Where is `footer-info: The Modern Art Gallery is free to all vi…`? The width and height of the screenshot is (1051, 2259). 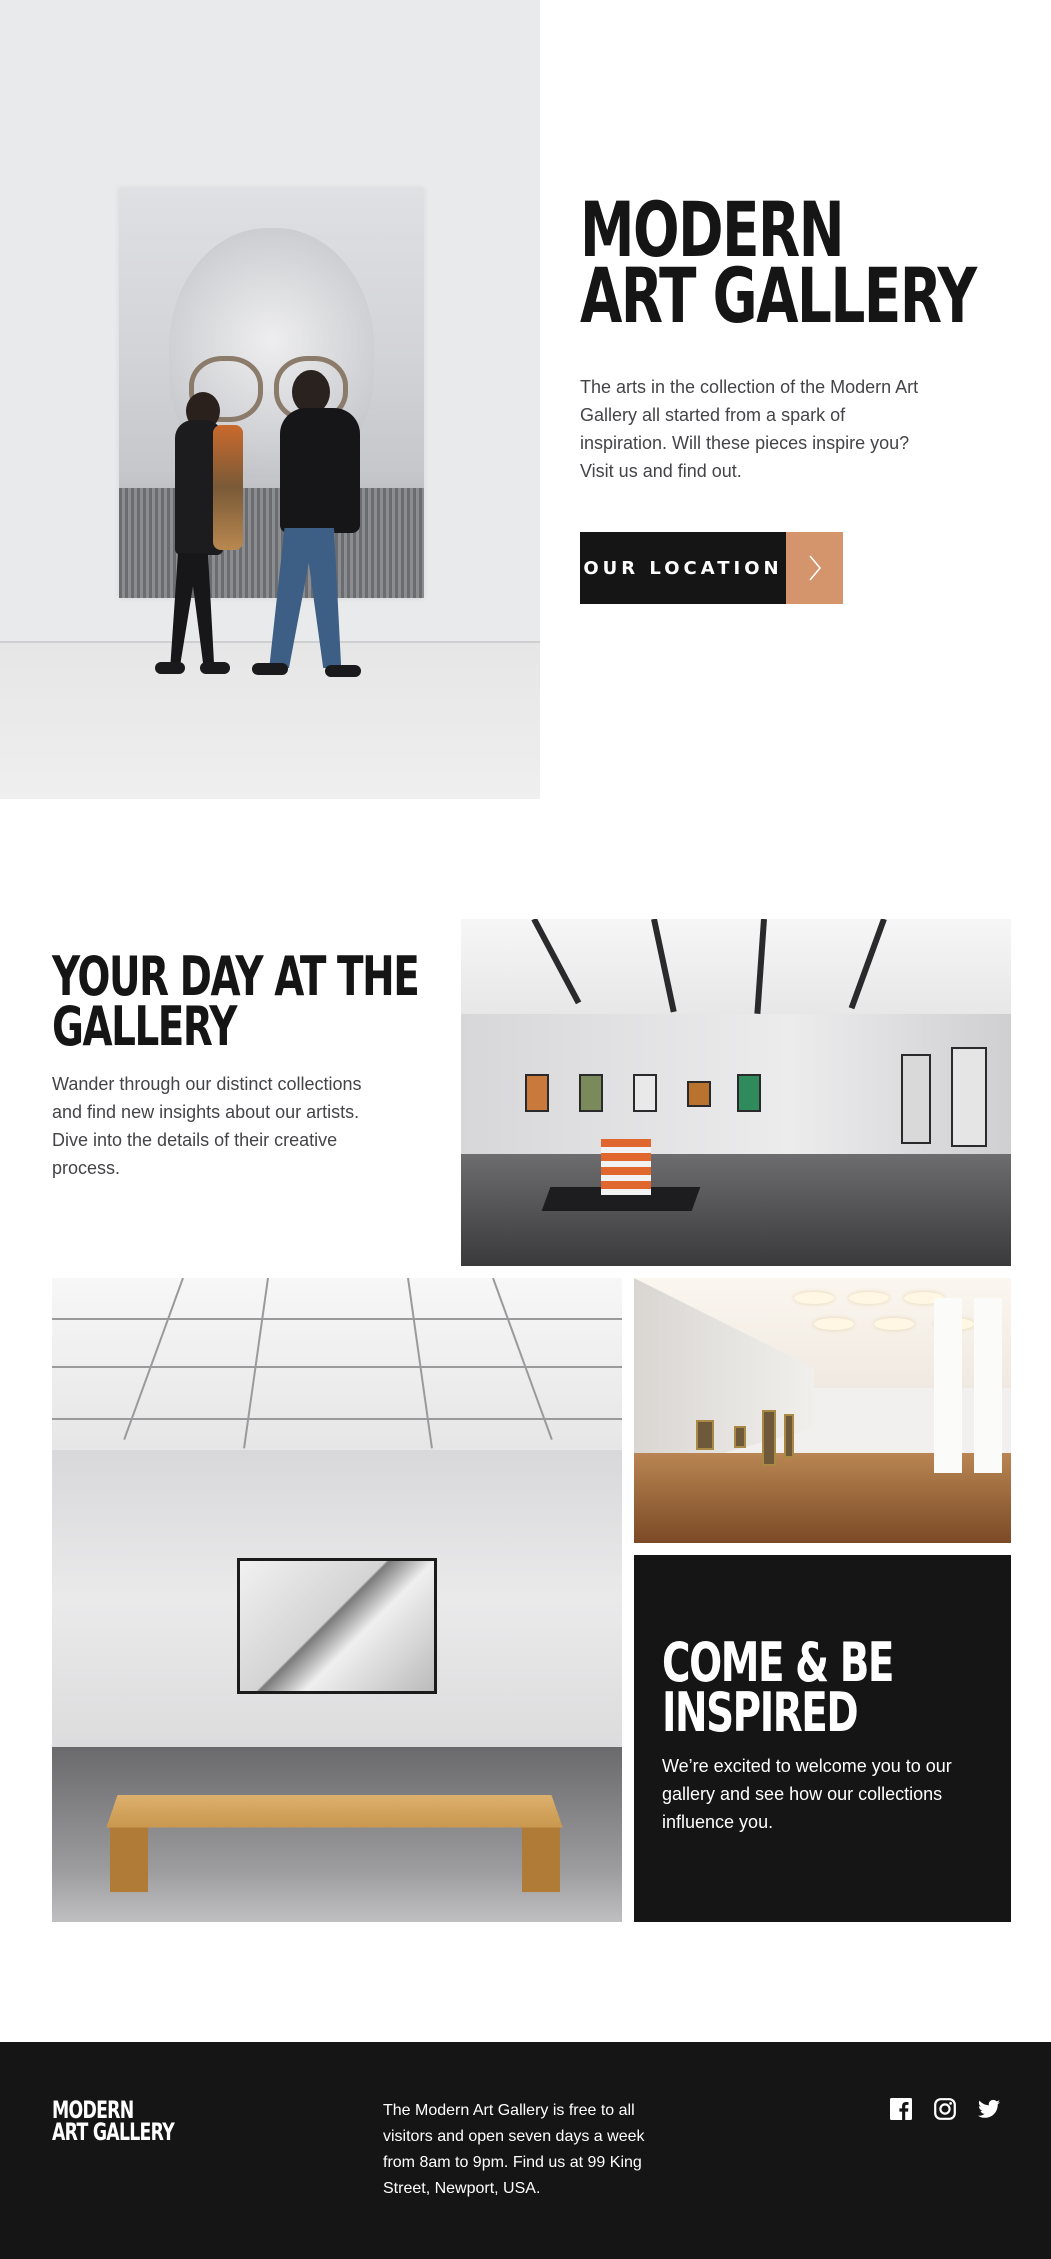 footer-info: The Modern Art Gallery is free to all vi… is located at coordinates (514, 2149).